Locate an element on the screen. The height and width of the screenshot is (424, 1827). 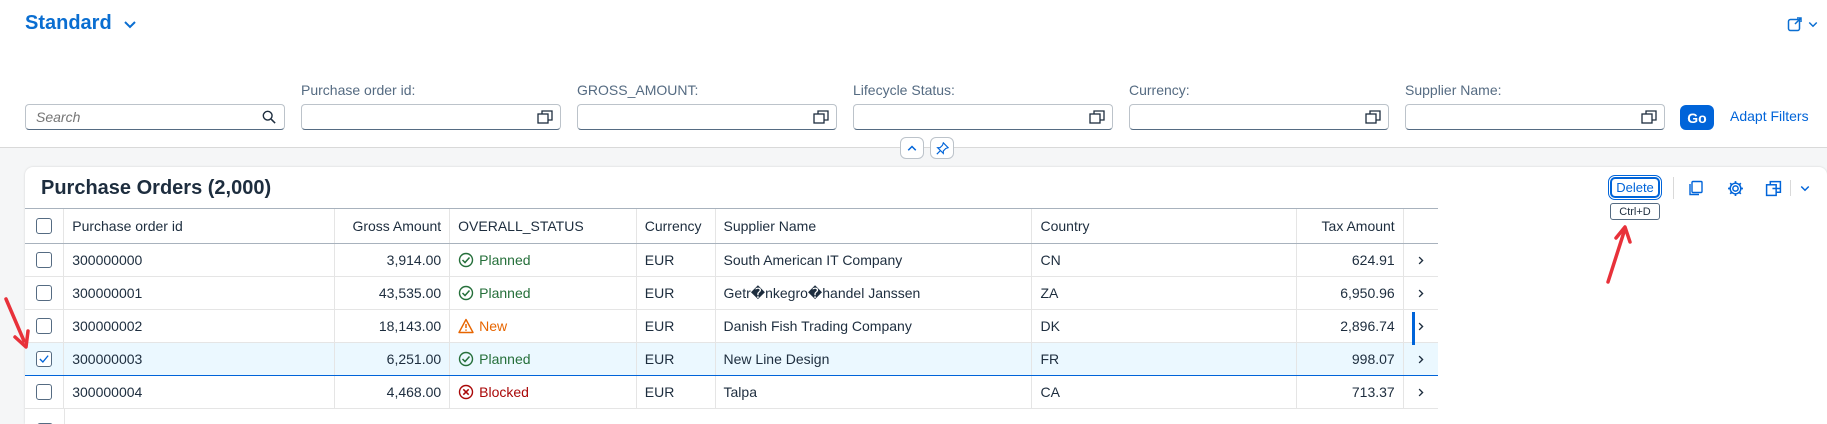
share-menu is located at coordinates (1803, 24).